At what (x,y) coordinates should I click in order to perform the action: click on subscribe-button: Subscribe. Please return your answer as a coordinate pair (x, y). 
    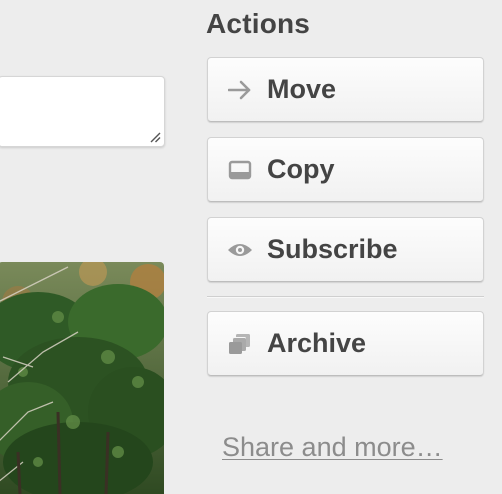
    Looking at the image, I should click on (345, 249).